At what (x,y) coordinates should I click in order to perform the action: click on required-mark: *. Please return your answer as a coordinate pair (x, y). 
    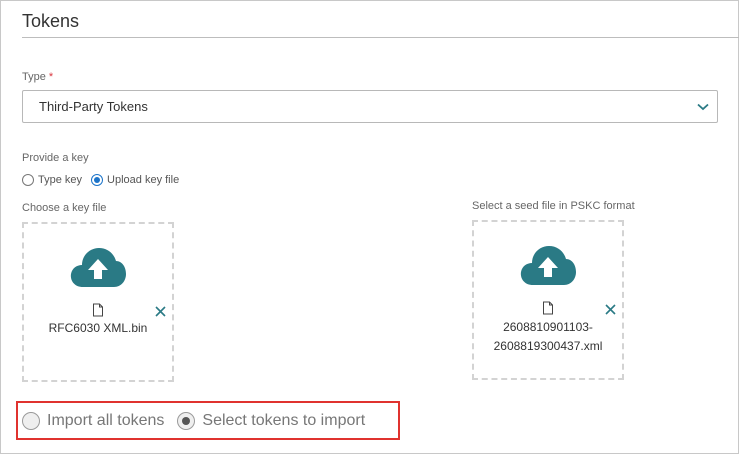
    Looking at the image, I should click on (51, 77).